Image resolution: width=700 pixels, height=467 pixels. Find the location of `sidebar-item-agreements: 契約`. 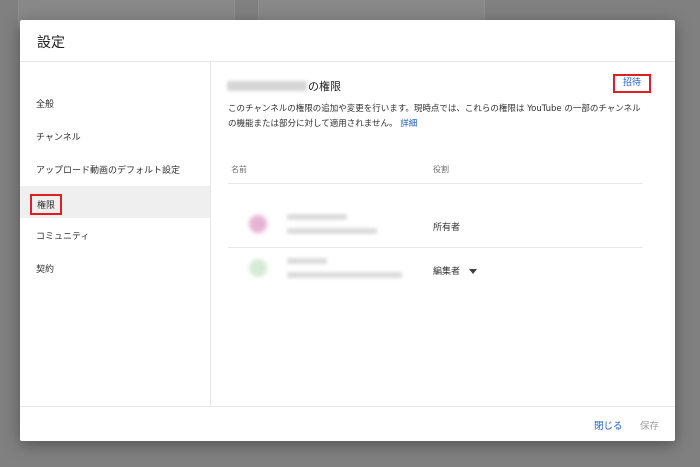

sidebar-item-agreements: 契約 is located at coordinates (115, 268).